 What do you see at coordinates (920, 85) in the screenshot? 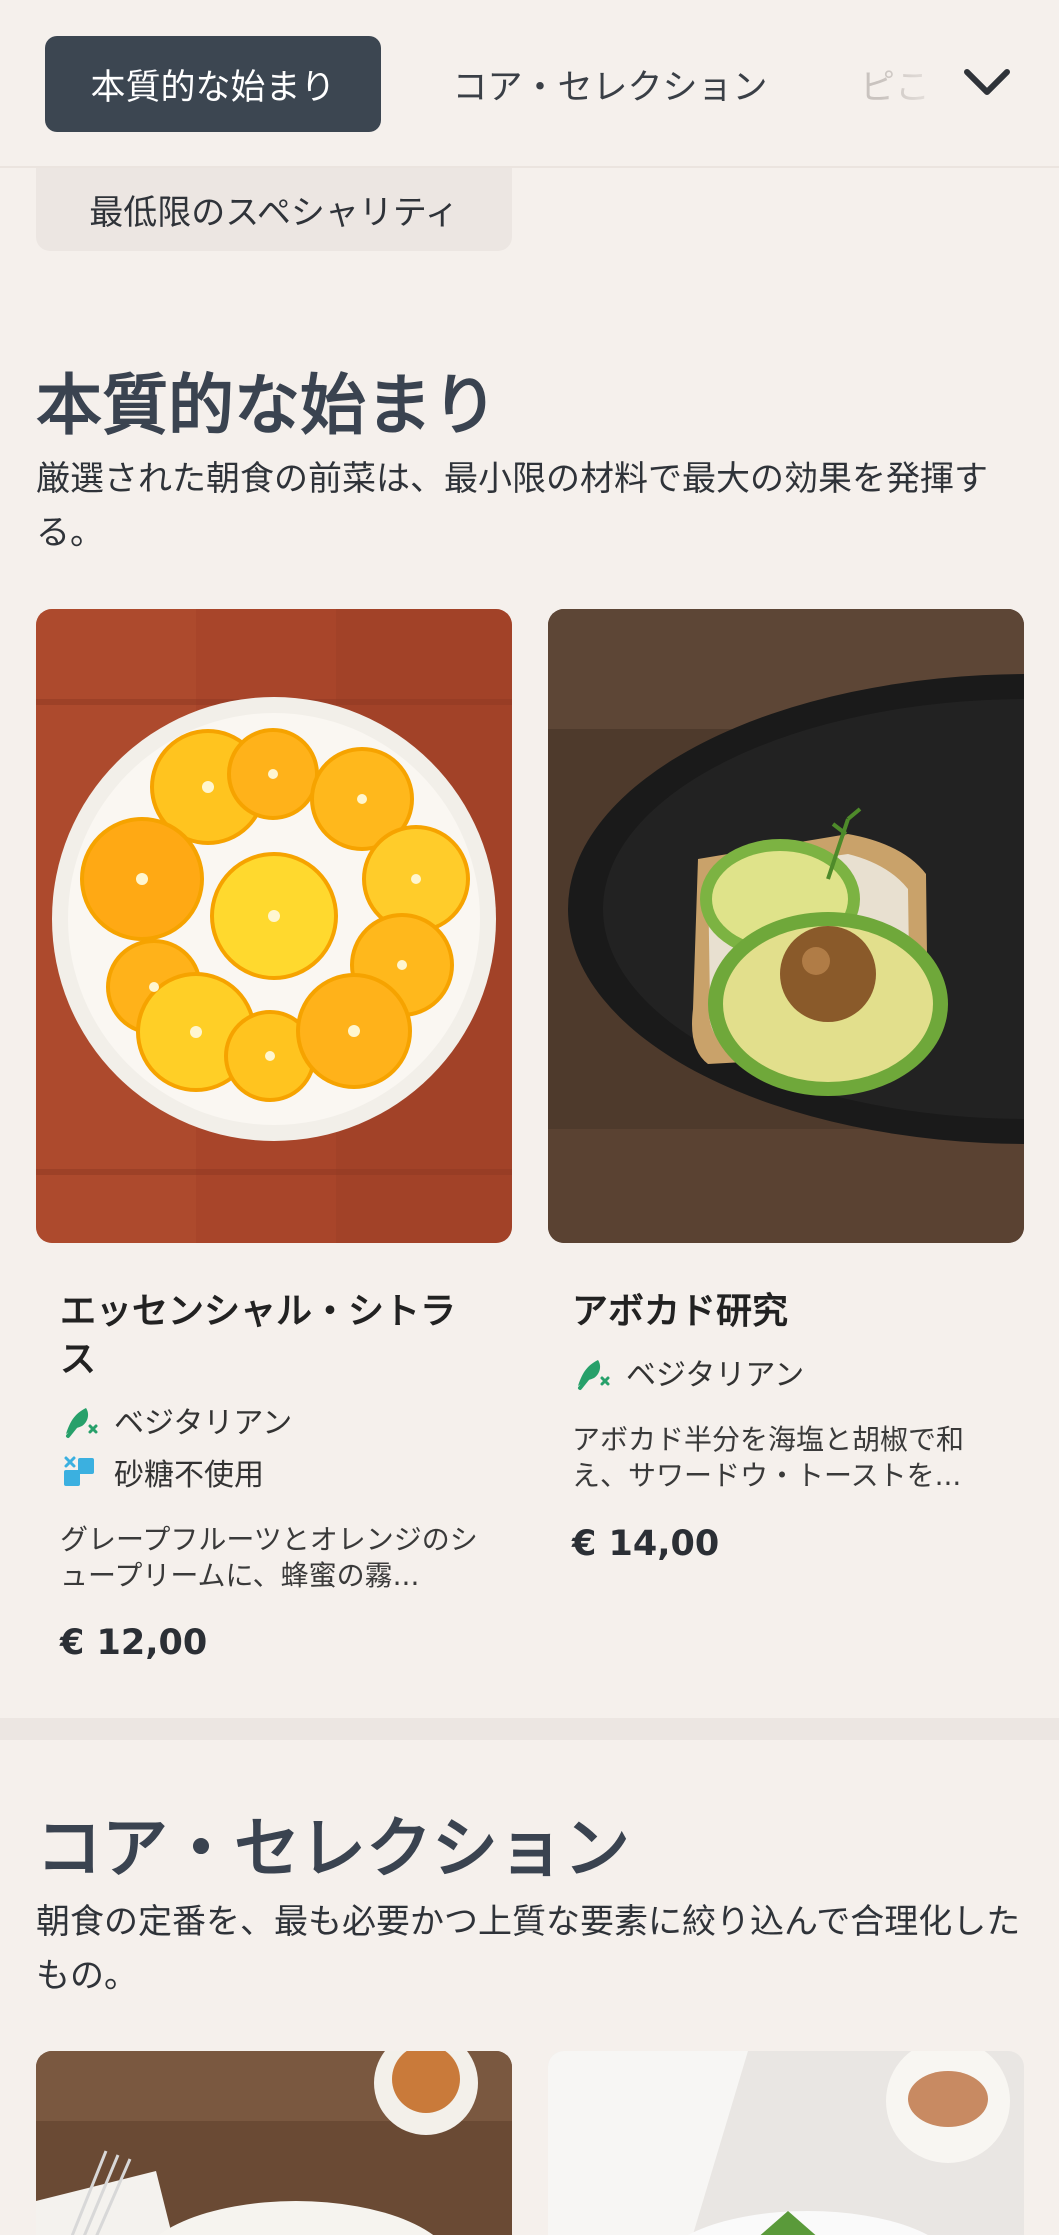
I see `tab-fade-overlay` at bounding box center [920, 85].